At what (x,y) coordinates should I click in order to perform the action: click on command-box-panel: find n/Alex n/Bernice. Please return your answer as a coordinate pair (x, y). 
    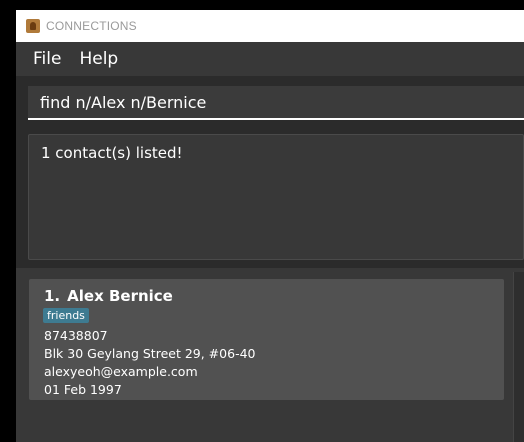
    Looking at the image, I should click on (270, 103).